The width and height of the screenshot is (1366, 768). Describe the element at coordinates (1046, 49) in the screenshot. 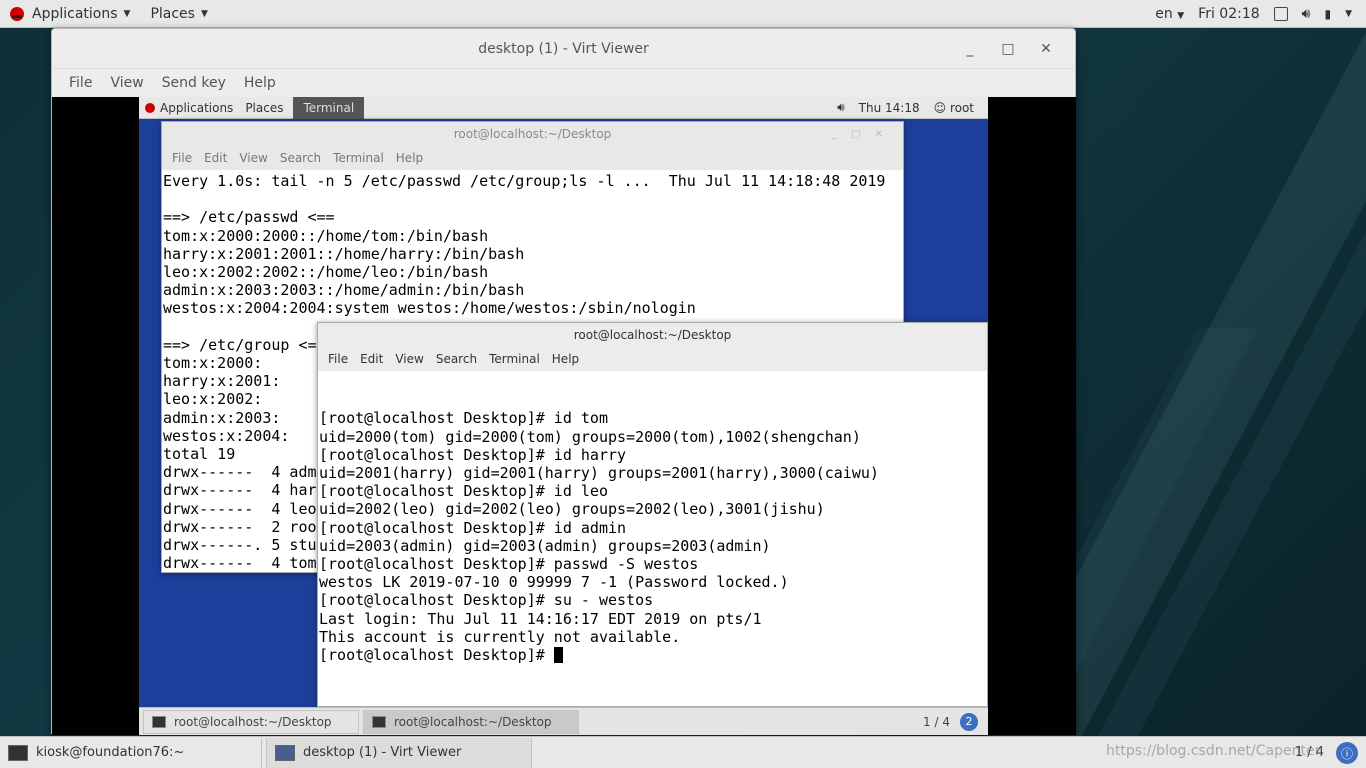

I see `close-button: ✕` at that location.